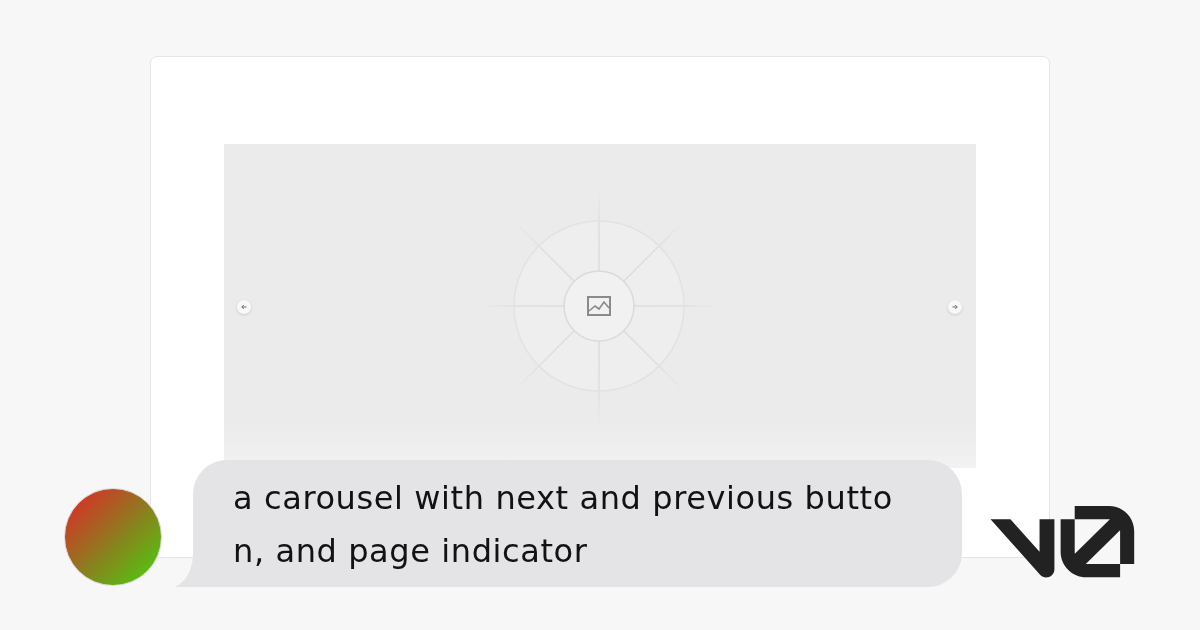 The image size is (1200, 630). Describe the element at coordinates (563, 525) in the screenshot. I see `prompt-text: a carousel with next and previous butto n, and page indicator` at that location.